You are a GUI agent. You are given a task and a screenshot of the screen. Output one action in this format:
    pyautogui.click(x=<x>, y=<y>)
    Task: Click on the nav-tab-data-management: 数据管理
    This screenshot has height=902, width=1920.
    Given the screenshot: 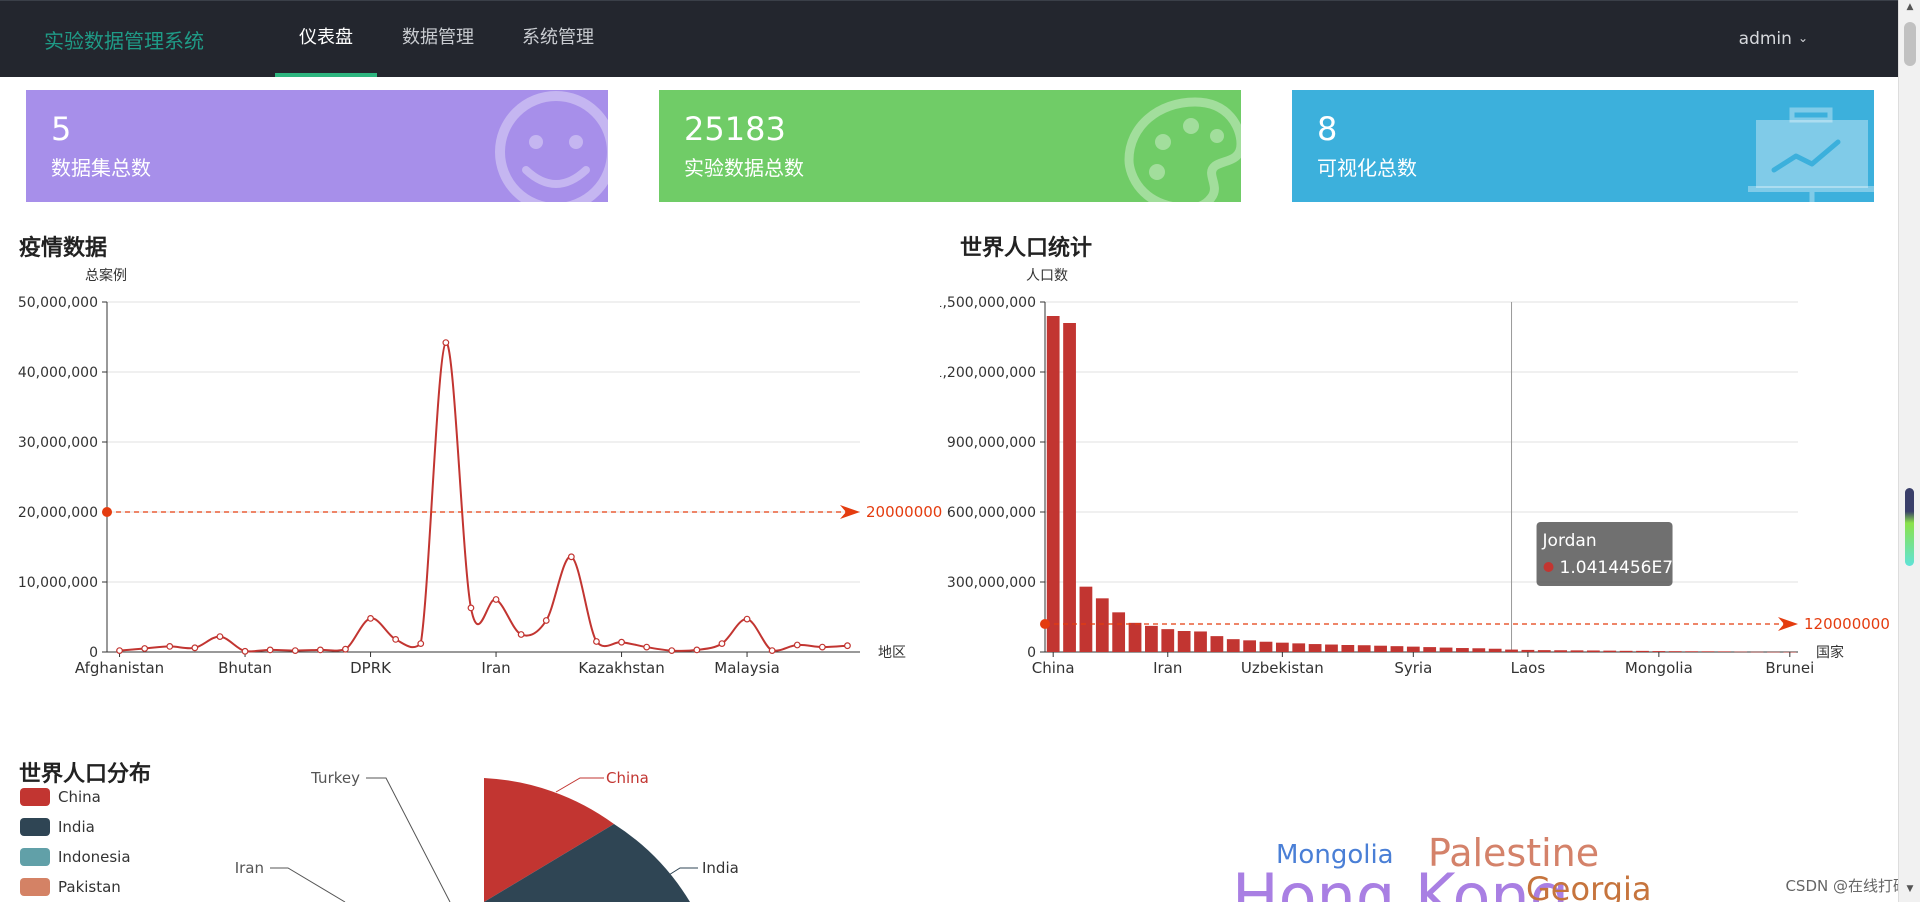 What is the action you would take?
    pyautogui.click(x=438, y=39)
    